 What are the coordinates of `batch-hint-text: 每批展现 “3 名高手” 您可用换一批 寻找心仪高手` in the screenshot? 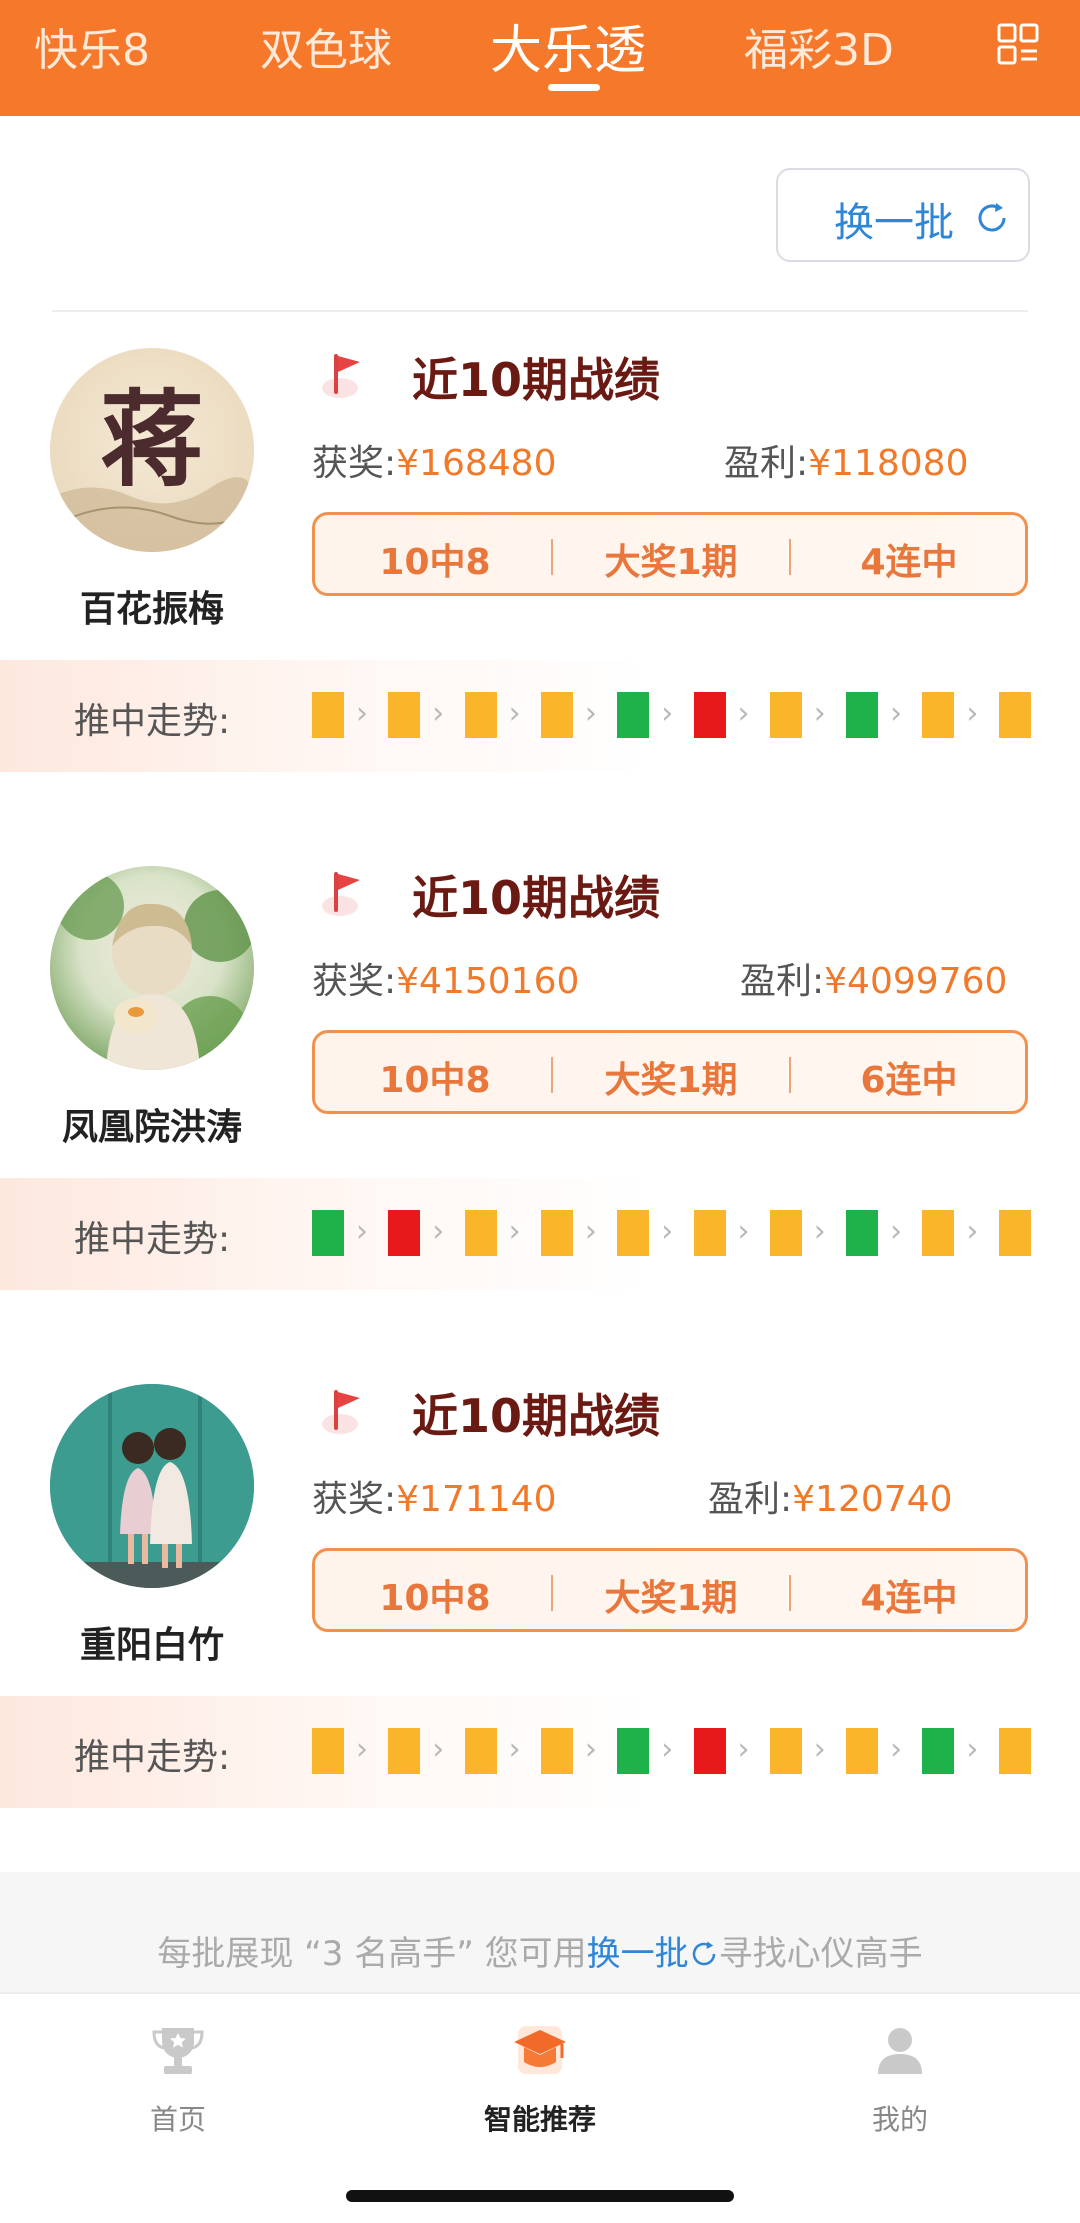 It's located at (540, 1950).